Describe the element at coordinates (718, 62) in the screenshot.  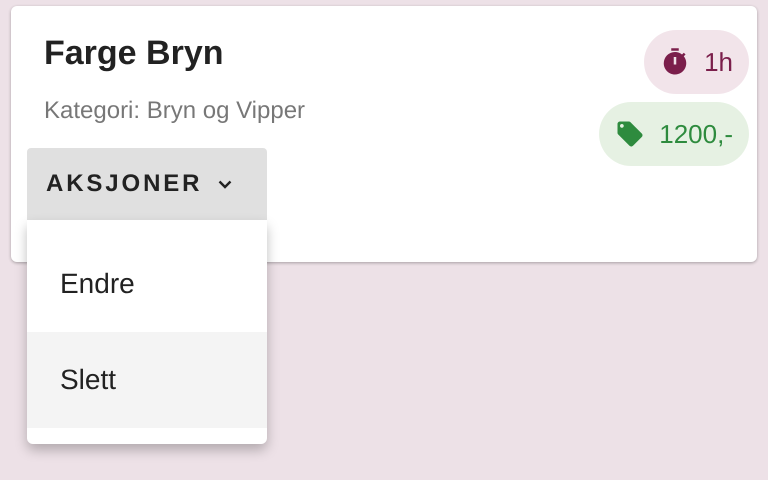
I see `chip-label: 1h` at that location.